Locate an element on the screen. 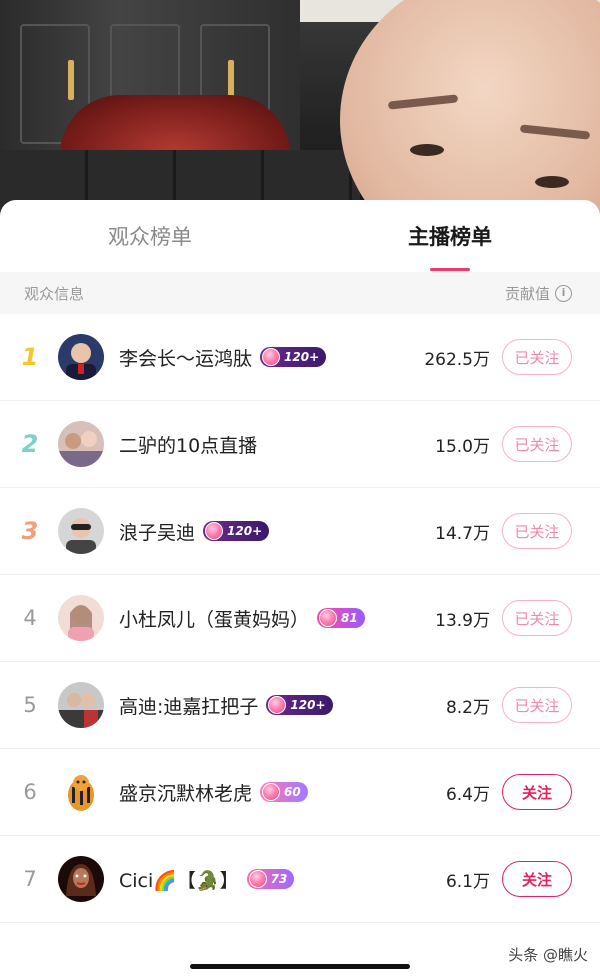  contribution-value: 262.5万 is located at coordinates (457, 359).